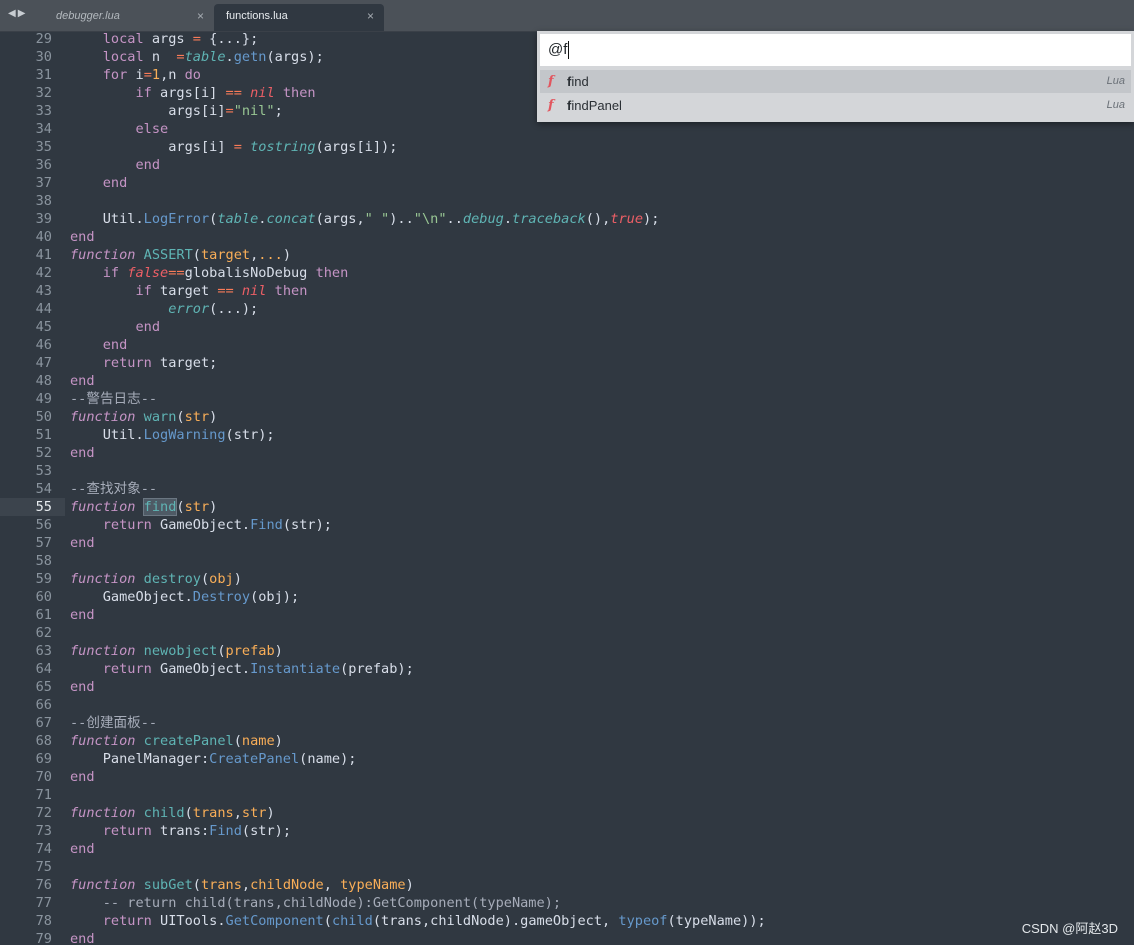 The image size is (1134, 945). I want to click on code-token: warn, so click(160, 417).